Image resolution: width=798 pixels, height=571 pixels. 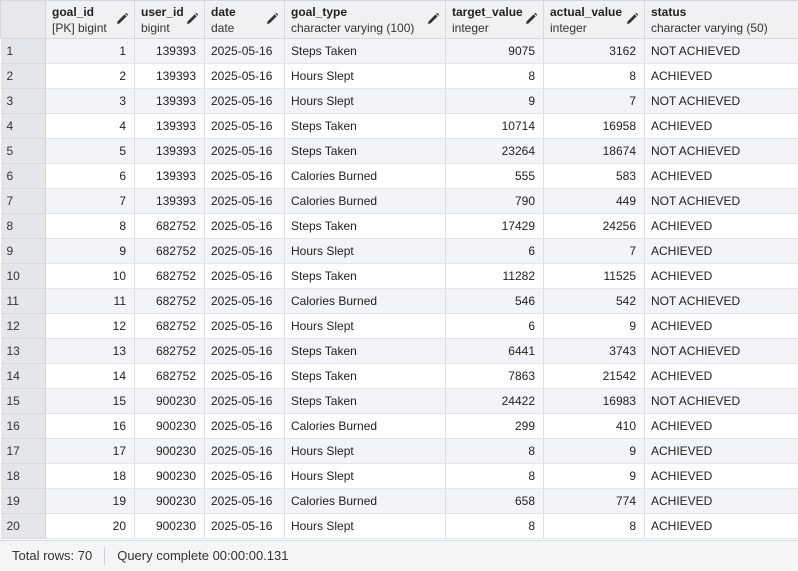 I want to click on row-number: 1, so click(x=23, y=51).